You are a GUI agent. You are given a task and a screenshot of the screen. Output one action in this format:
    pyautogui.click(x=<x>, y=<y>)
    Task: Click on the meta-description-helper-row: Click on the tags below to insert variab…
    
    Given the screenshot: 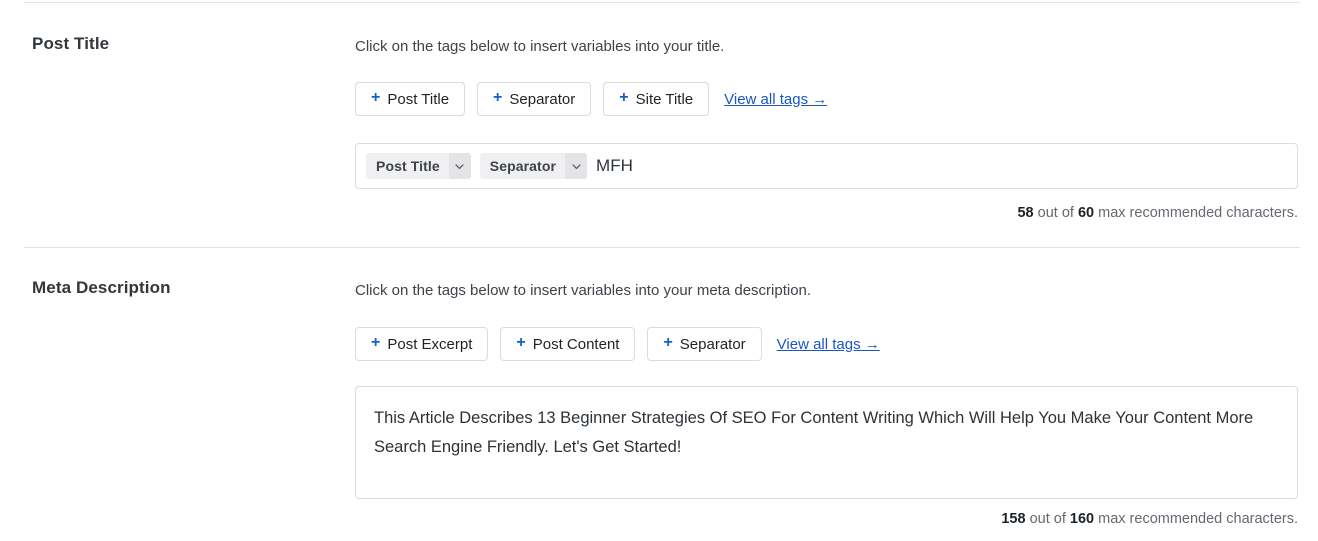 What is the action you would take?
    pyautogui.click(x=826, y=290)
    